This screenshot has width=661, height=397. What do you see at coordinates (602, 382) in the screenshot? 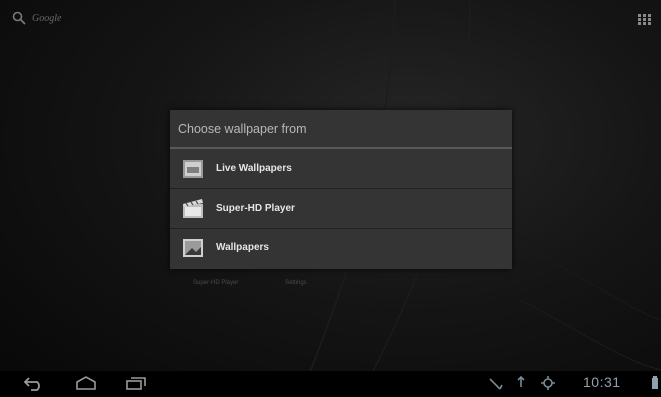
I see `clock: 10:31` at bounding box center [602, 382].